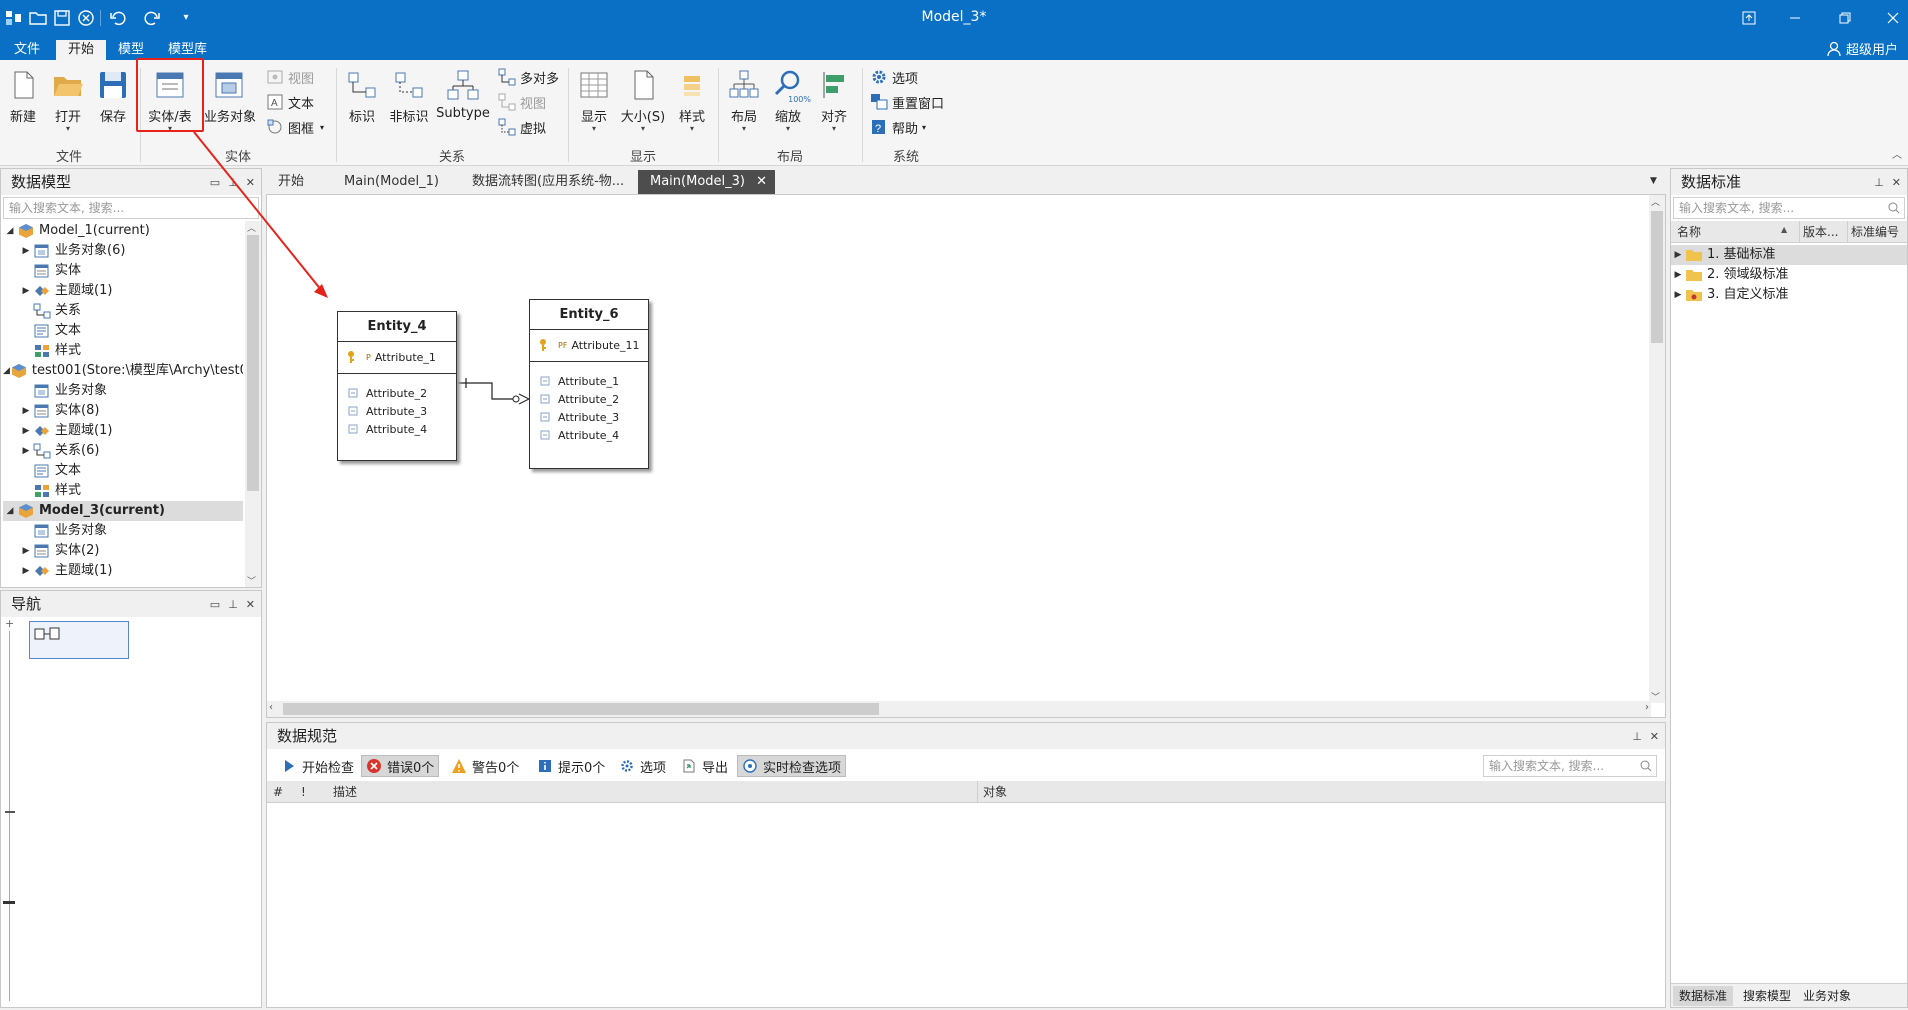 This screenshot has width=1908, height=1010. I want to click on check-options-button: 选项, so click(642, 766).